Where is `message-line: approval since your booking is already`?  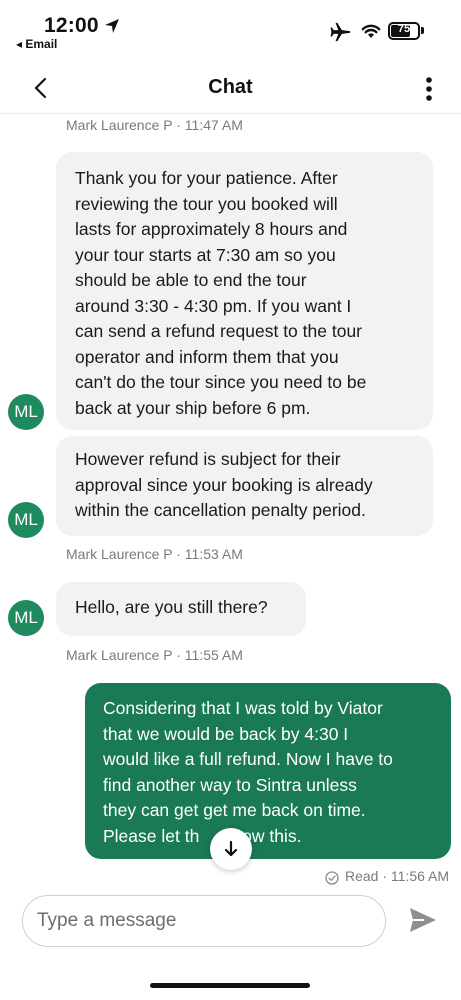 message-line: approval since your booking is already is located at coordinates (224, 484).